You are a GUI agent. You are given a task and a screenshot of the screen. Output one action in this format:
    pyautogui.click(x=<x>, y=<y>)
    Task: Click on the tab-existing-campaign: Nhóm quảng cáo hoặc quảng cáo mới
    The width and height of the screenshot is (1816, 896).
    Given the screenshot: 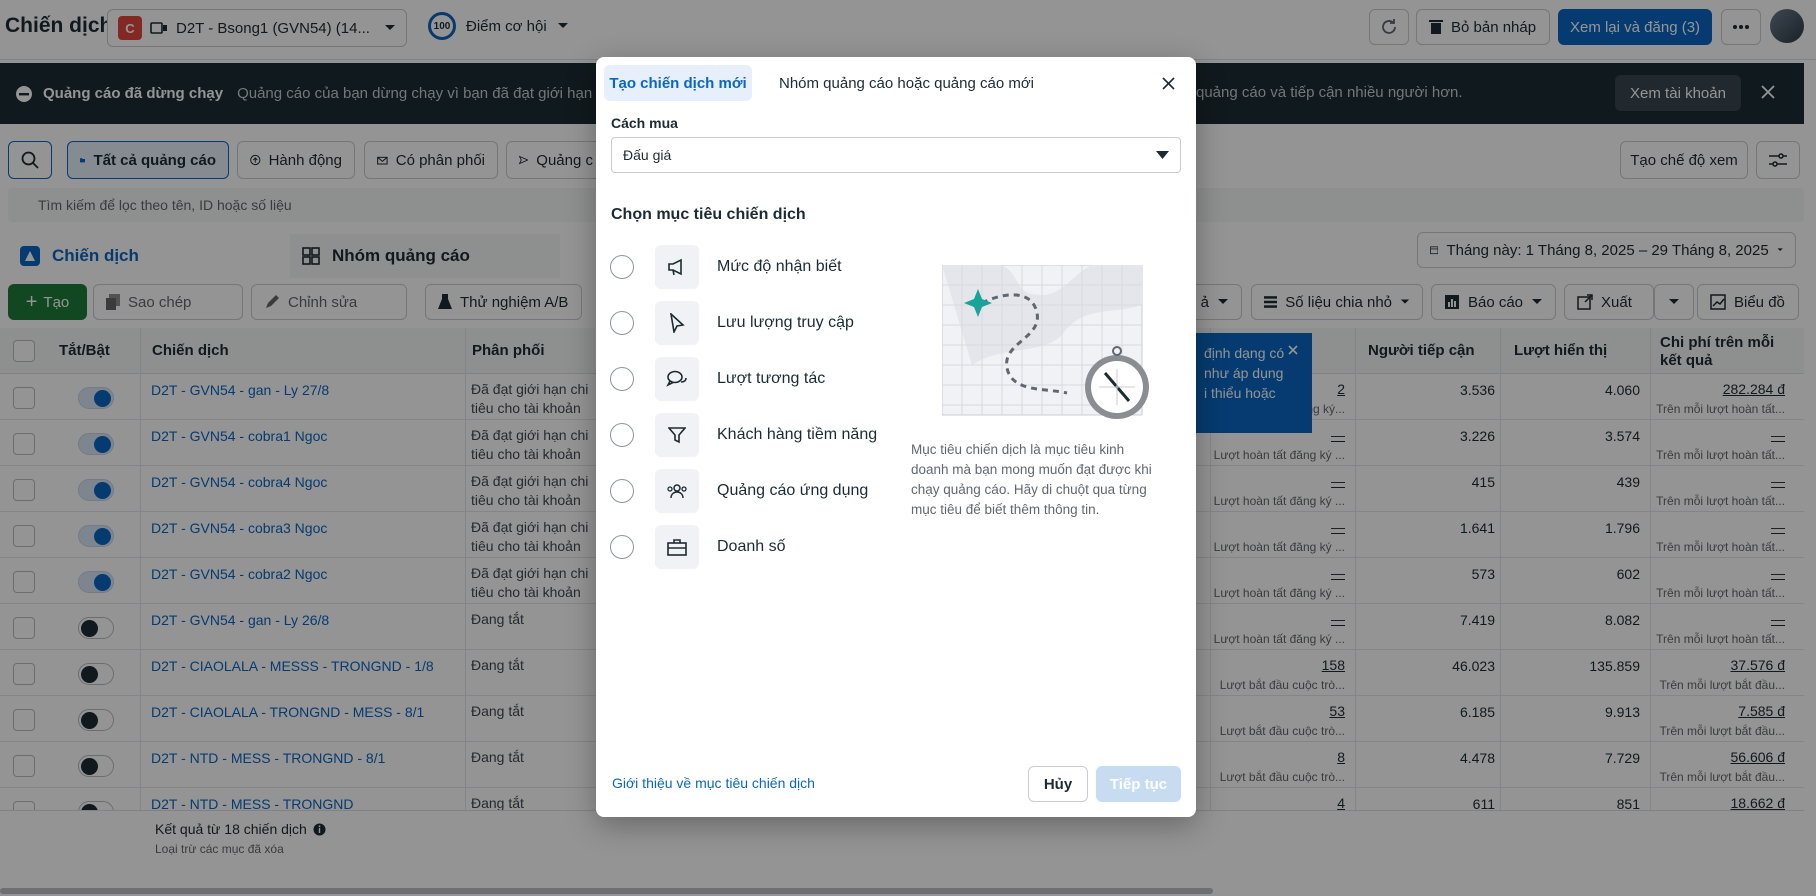 What is the action you would take?
    pyautogui.click(x=906, y=83)
    